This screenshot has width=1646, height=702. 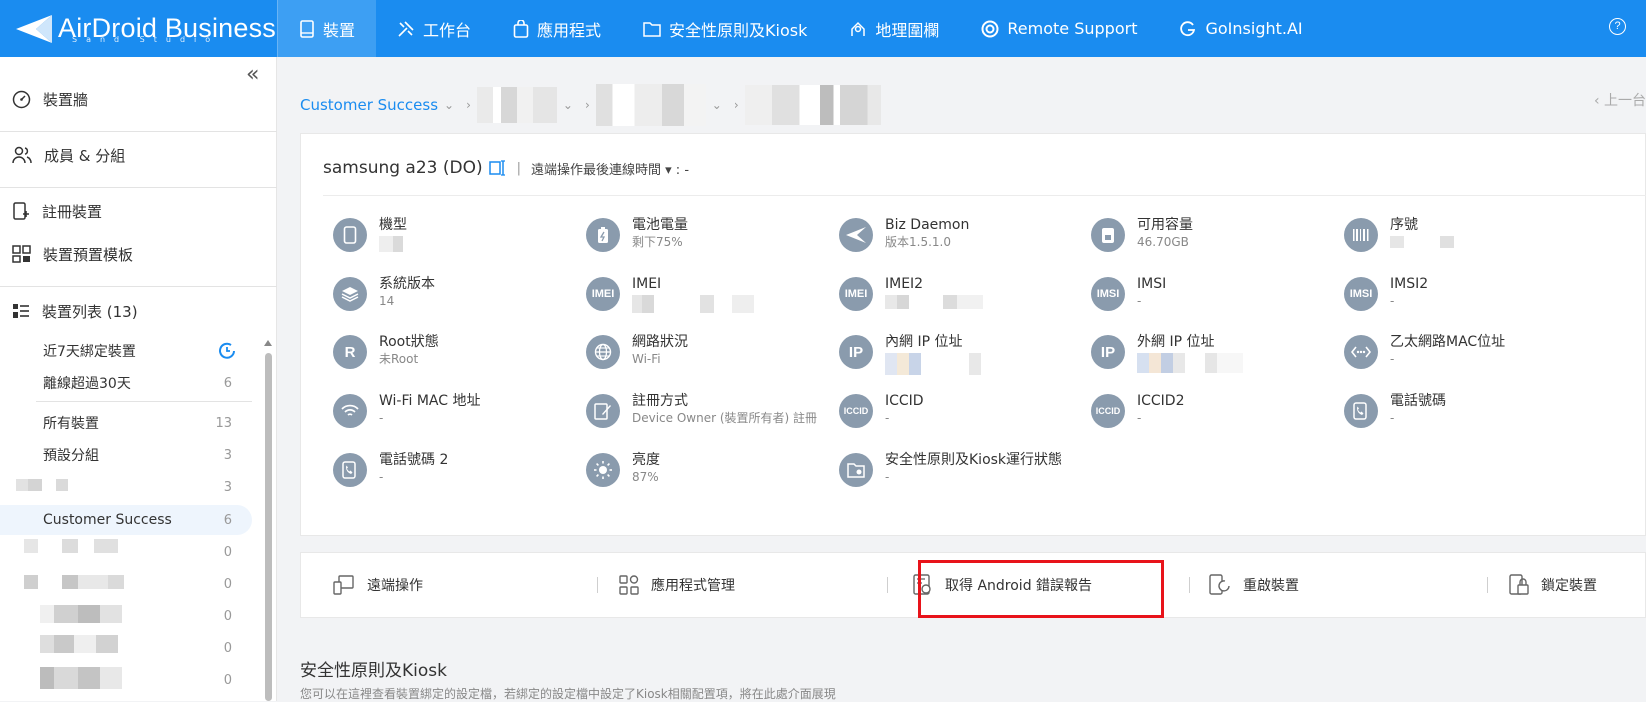 I want to click on last-remote-connection: 遠端操作最後連線時間 ▾ : -, so click(x=610, y=168).